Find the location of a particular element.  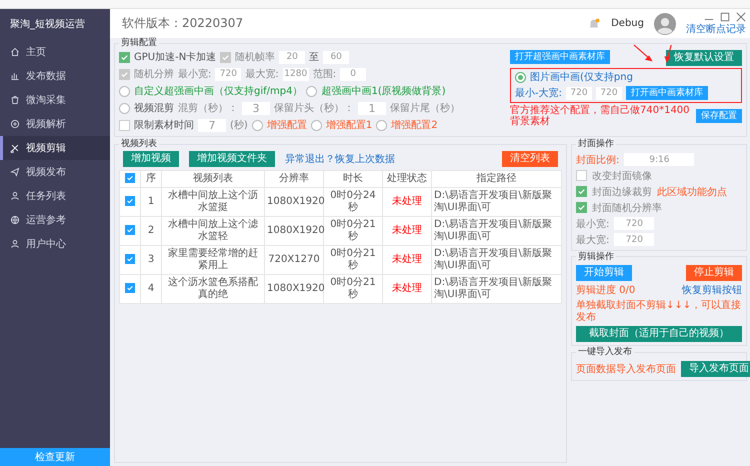

select-all-checkbox is located at coordinates (130, 177).